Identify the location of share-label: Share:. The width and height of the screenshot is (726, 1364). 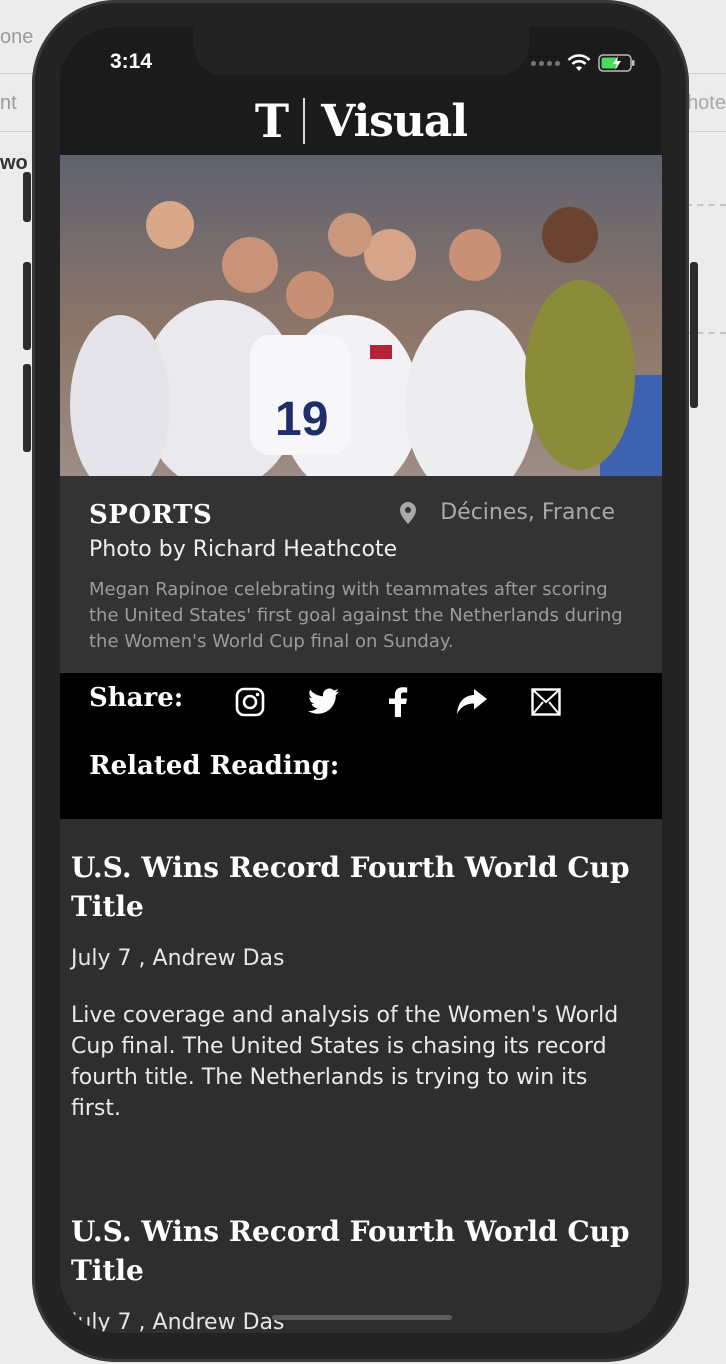
(136, 698).